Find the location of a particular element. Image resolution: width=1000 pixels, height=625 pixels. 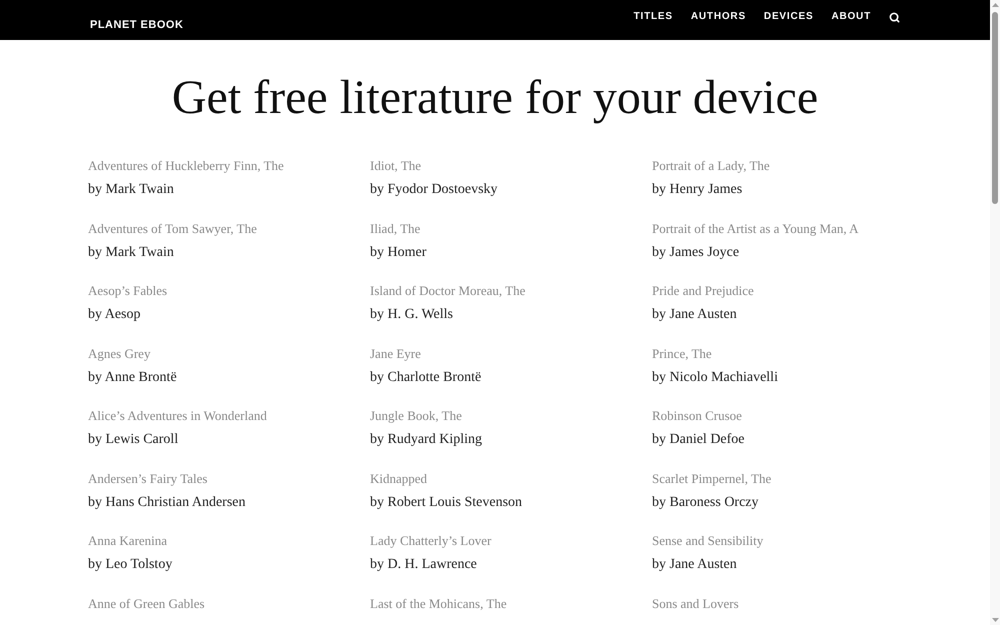

nav-link: DEVICES is located at coordinates (789, 17).